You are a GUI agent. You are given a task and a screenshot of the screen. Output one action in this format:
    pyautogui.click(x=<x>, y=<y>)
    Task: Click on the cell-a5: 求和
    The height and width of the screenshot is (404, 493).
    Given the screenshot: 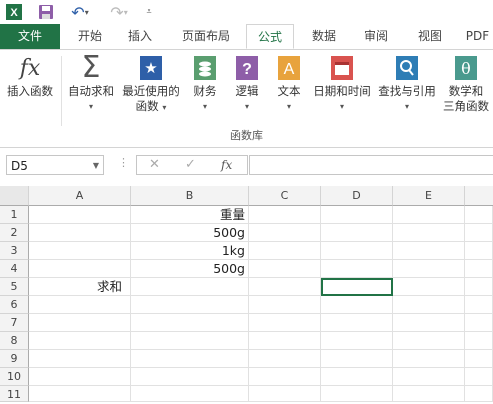 What is the action you would take?
    pyautogui.click(x=80, y=287)
    